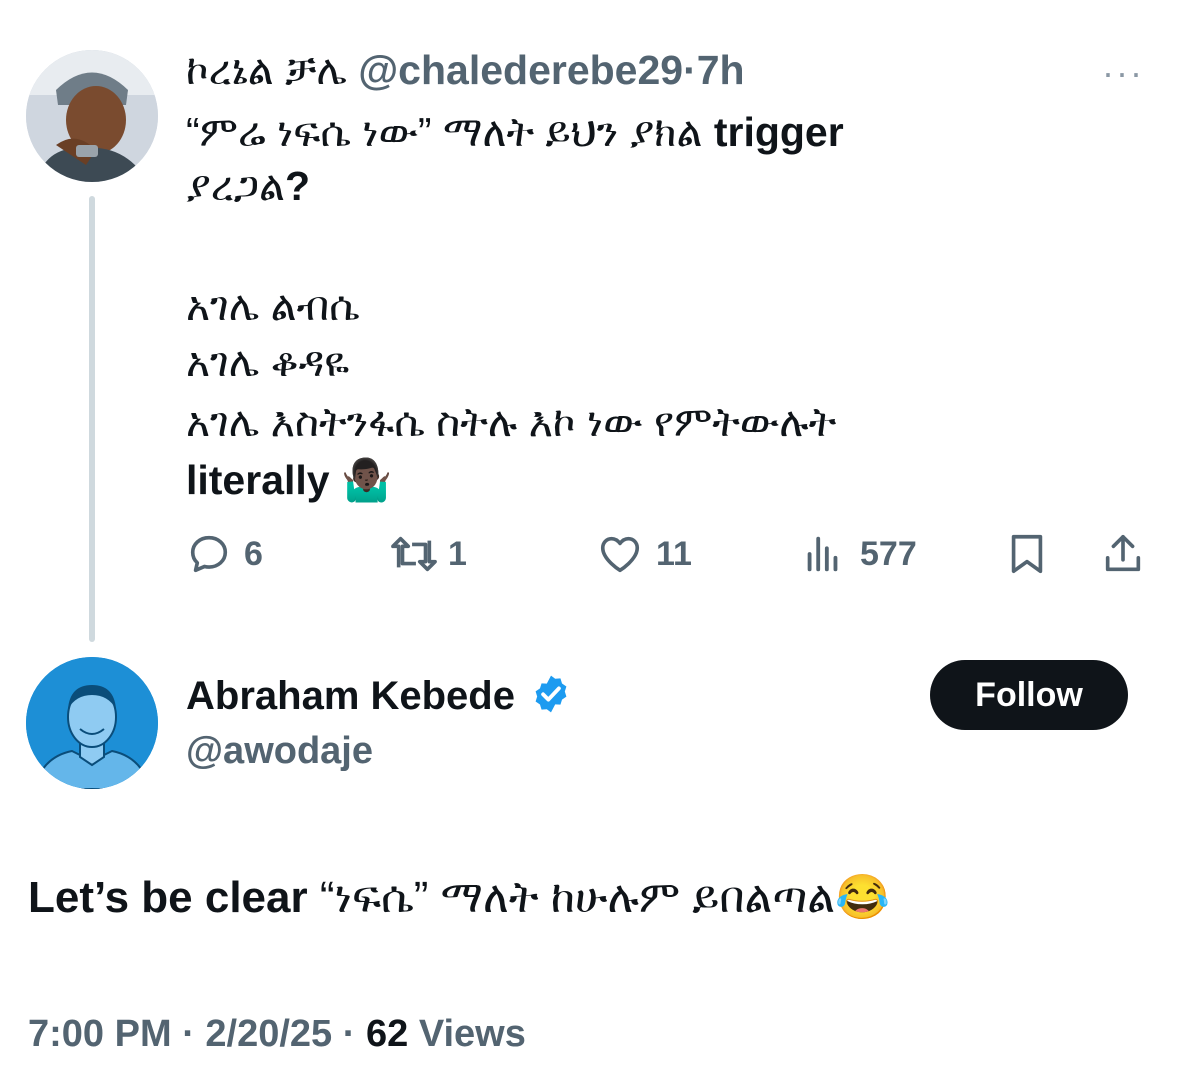 The height and width of the screenshot is (1077, 1179). What do you see at coordinates (721, 70) in the screenshot?
I see `parent-timestamp: 7h` at bounding box center [721, 70].